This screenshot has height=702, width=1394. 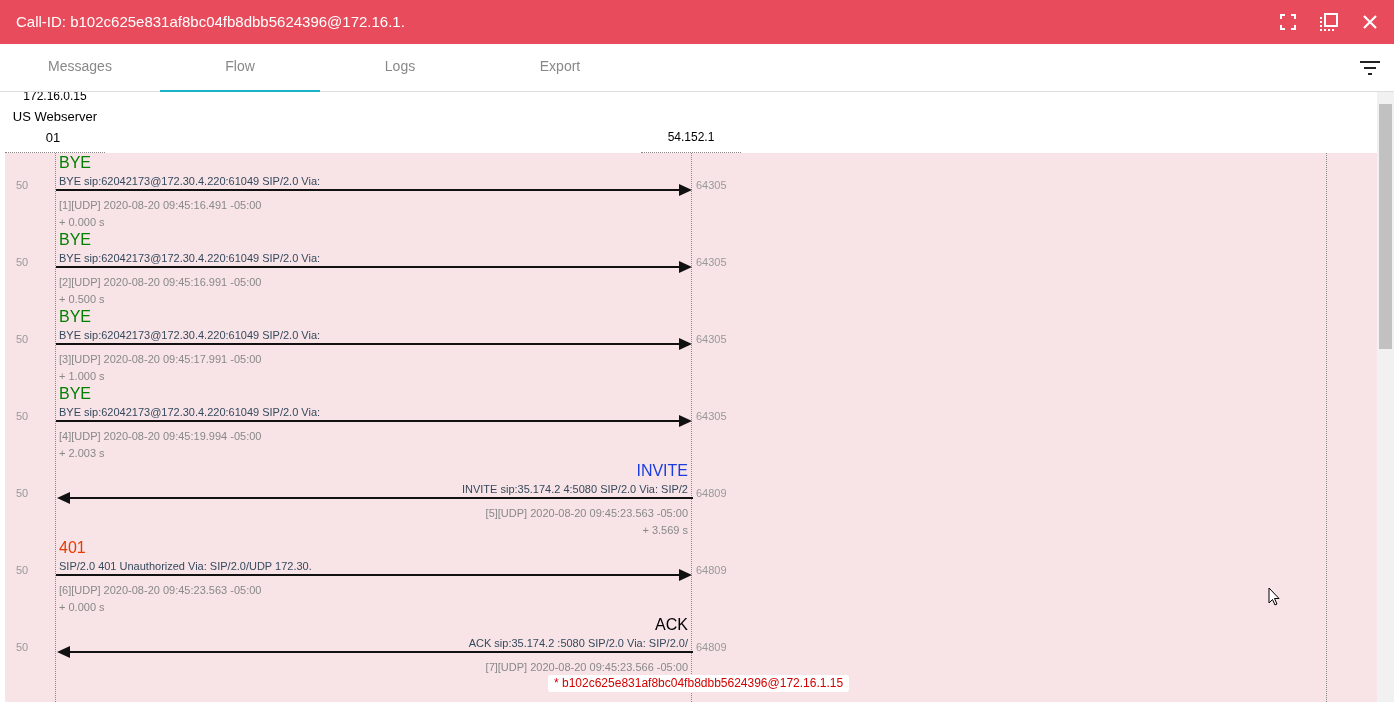 What do you see at coordinates (560, 67) in the screenshot?
I see `tab: Export` at bounding box center [560, 67].